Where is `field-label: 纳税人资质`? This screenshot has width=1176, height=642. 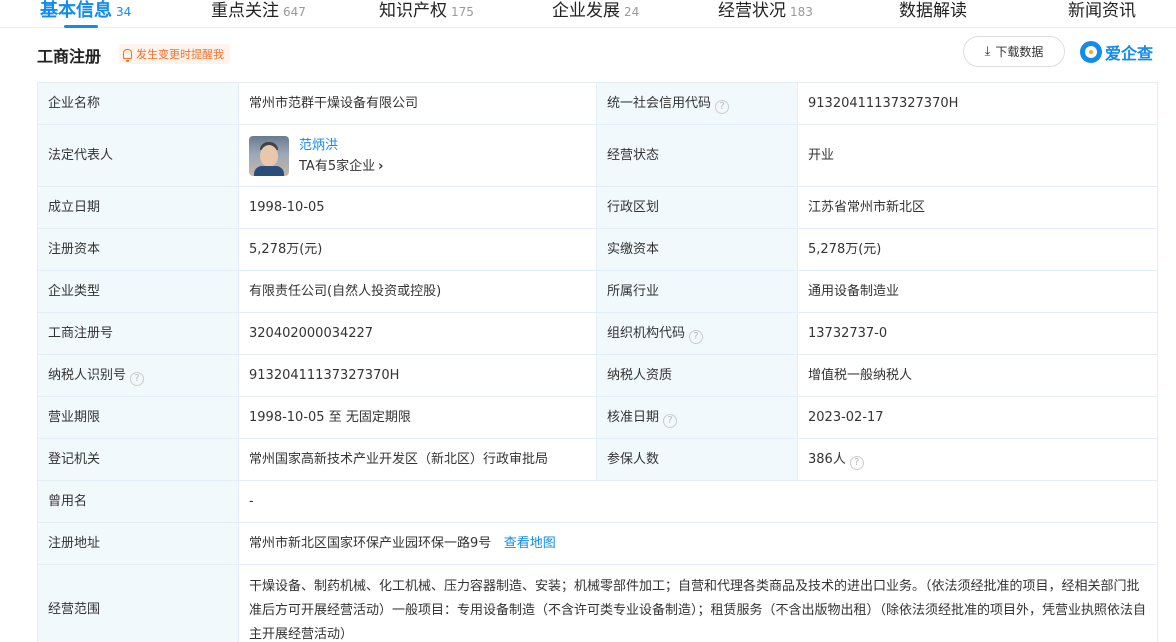
field-label: 纳税人资质 is located at coordinates (697, 375).